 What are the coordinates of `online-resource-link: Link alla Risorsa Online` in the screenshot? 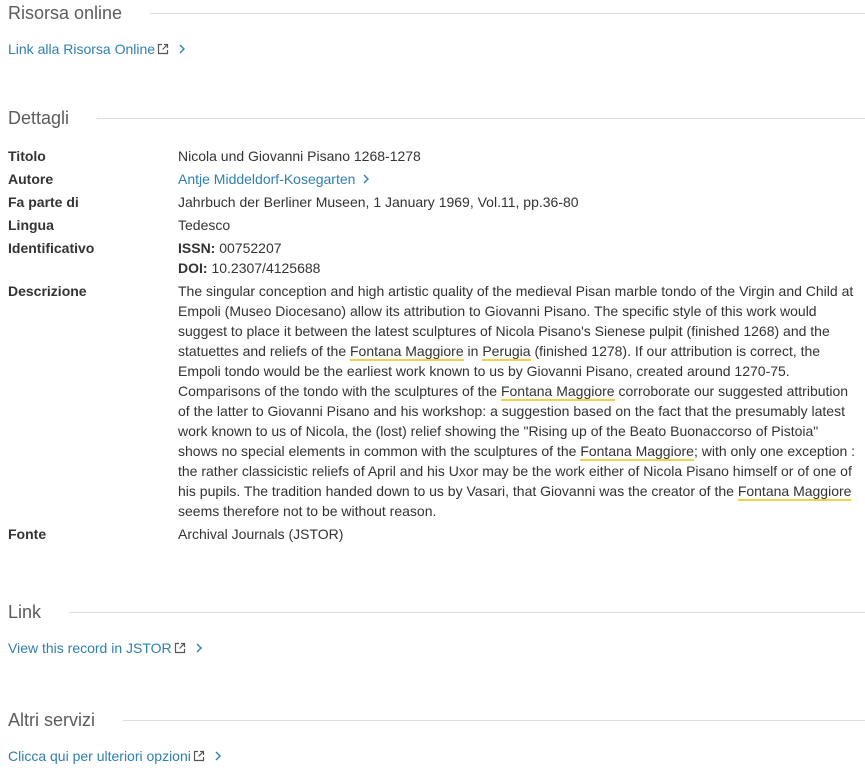 It's located at (97, 49).